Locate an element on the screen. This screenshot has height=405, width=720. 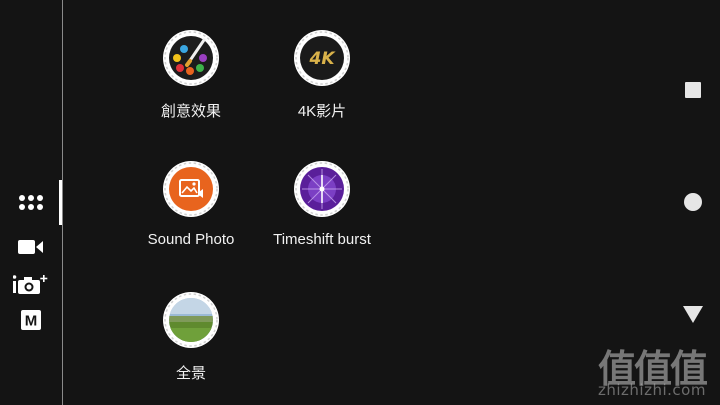
recents-square-icon is located at coordinates (693, 90).